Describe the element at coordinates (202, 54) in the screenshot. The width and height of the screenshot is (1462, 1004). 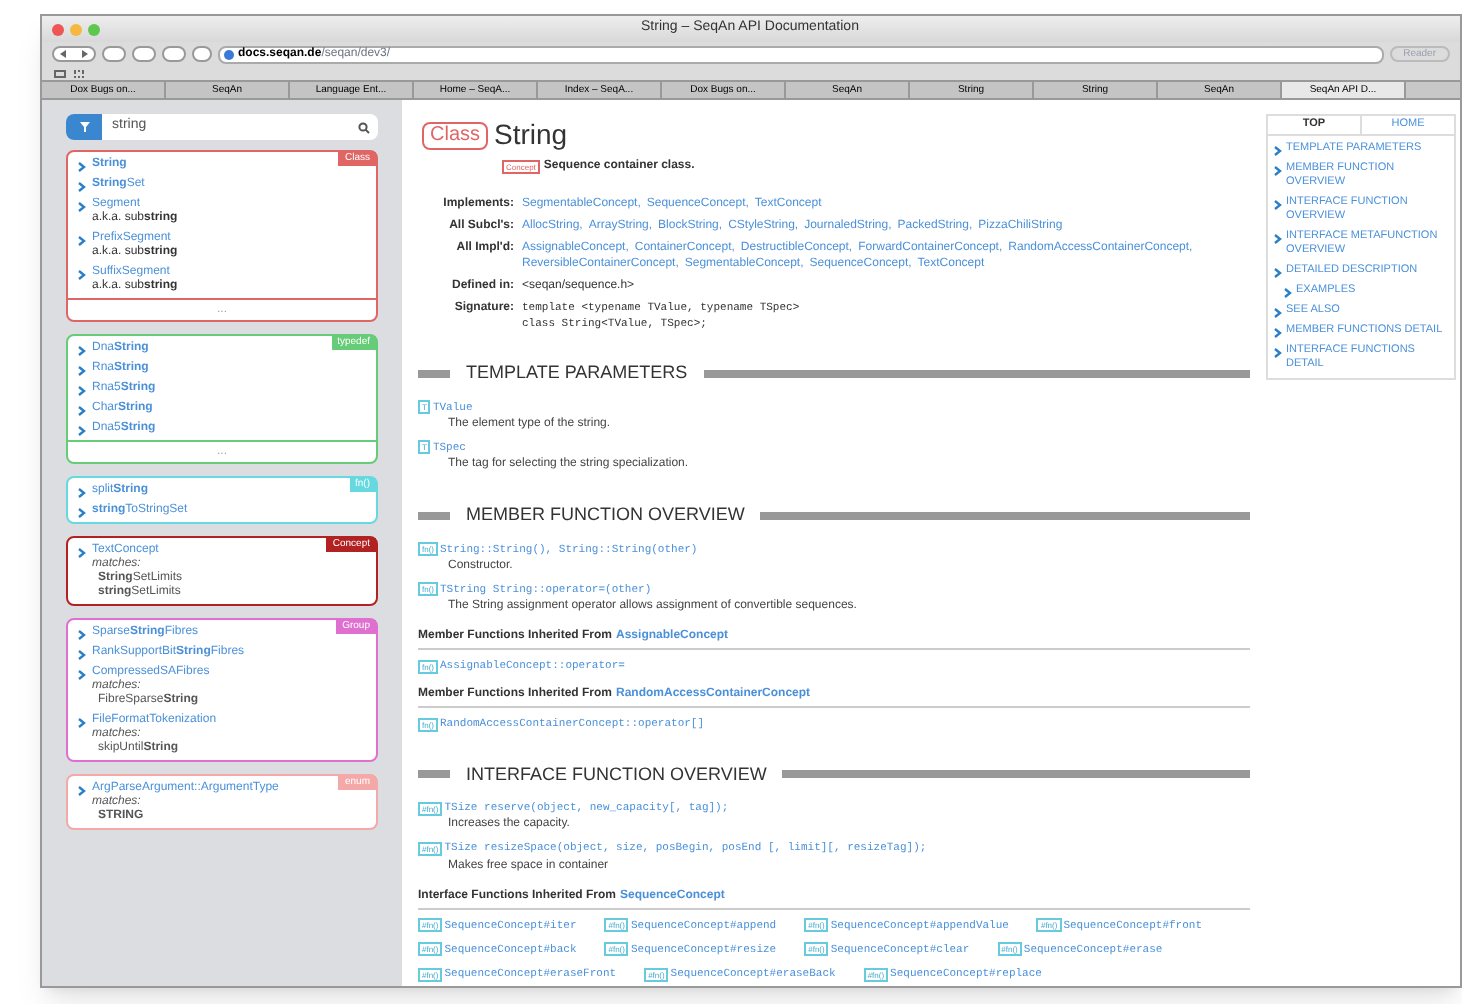
I see `new-tab-button` at that location.